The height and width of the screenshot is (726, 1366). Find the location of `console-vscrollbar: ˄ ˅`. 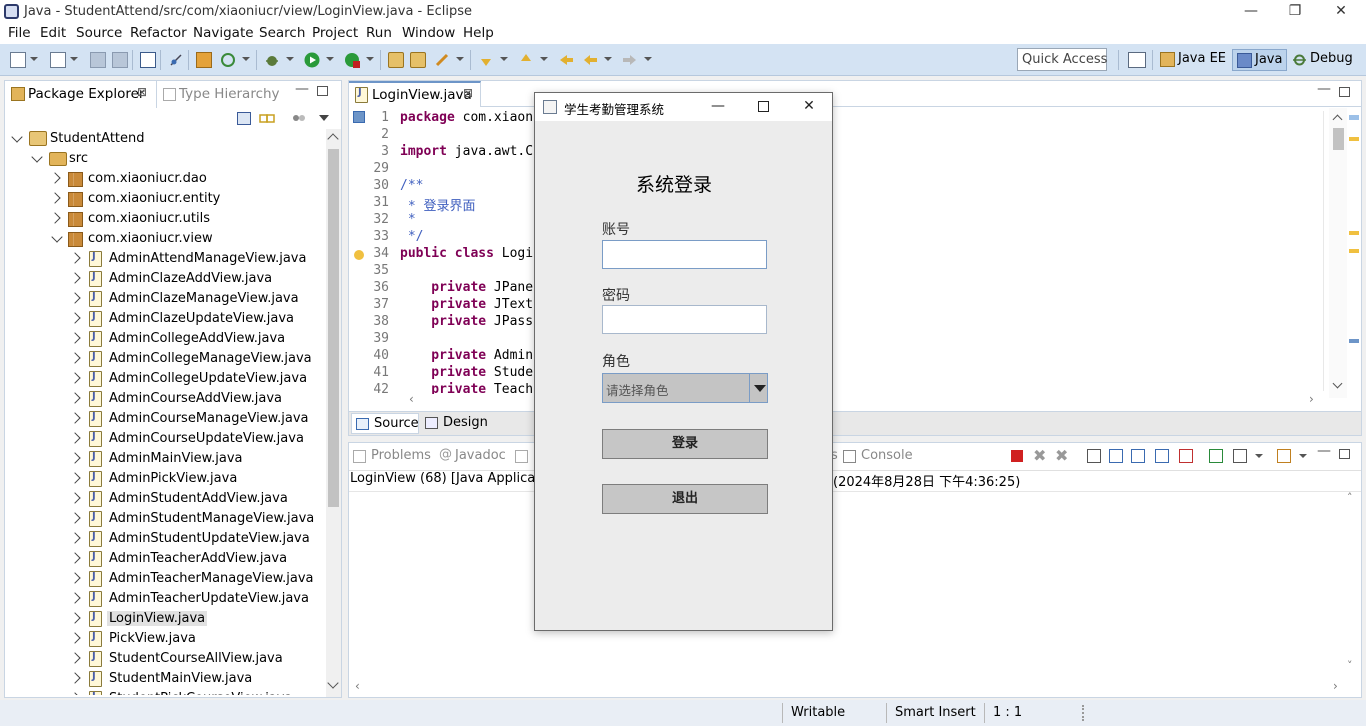

console-vscrollbar: ˄ ˅ is located at coordinates (1351, 581).